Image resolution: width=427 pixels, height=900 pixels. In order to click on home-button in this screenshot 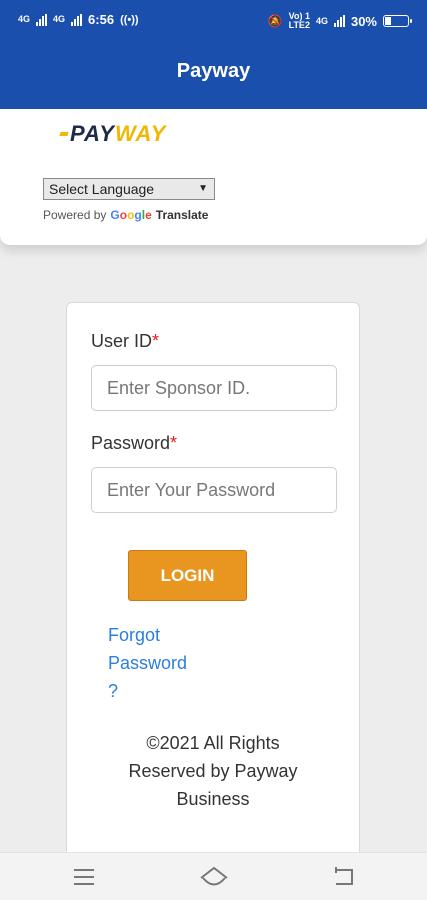, I will do `click(214, 876)`.